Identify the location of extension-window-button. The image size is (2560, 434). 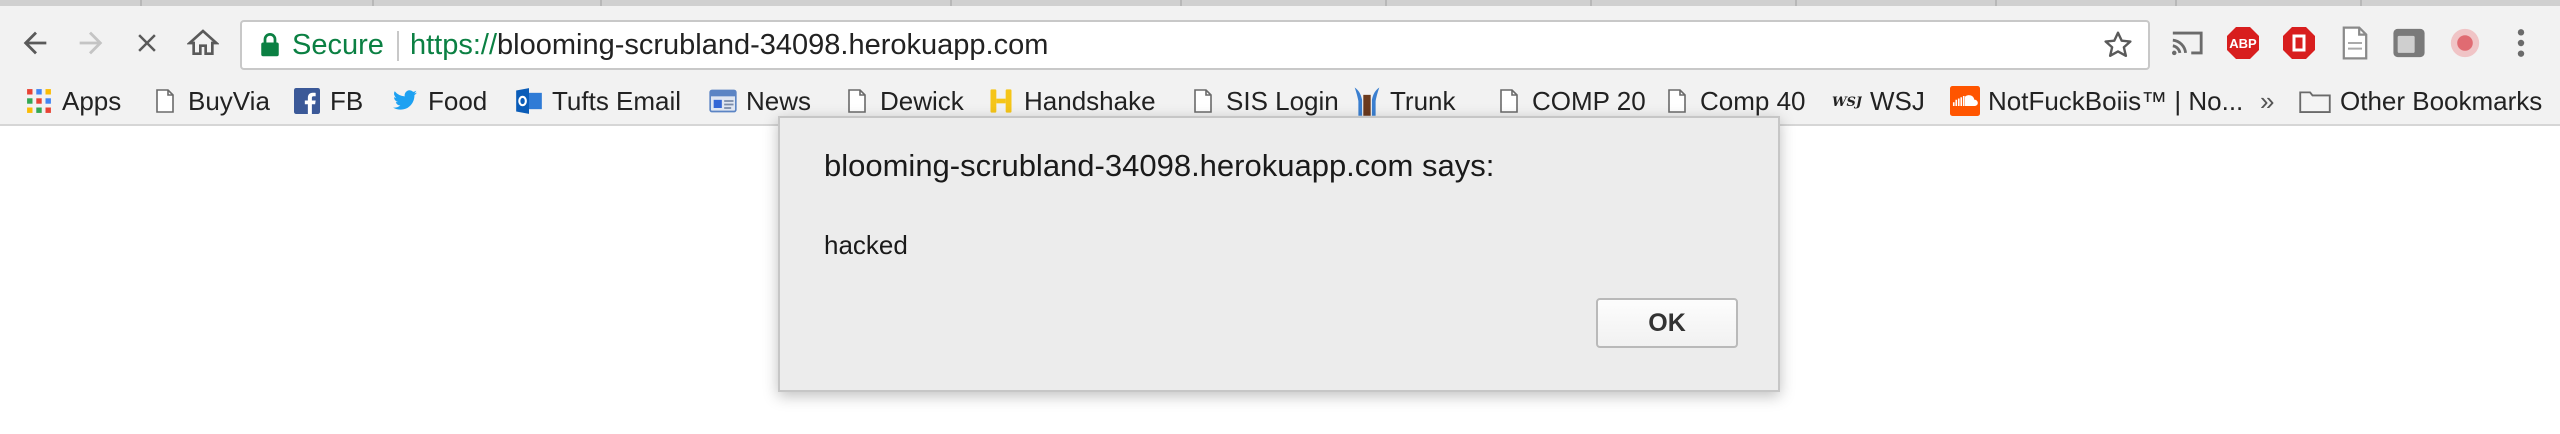
(2409, 43).